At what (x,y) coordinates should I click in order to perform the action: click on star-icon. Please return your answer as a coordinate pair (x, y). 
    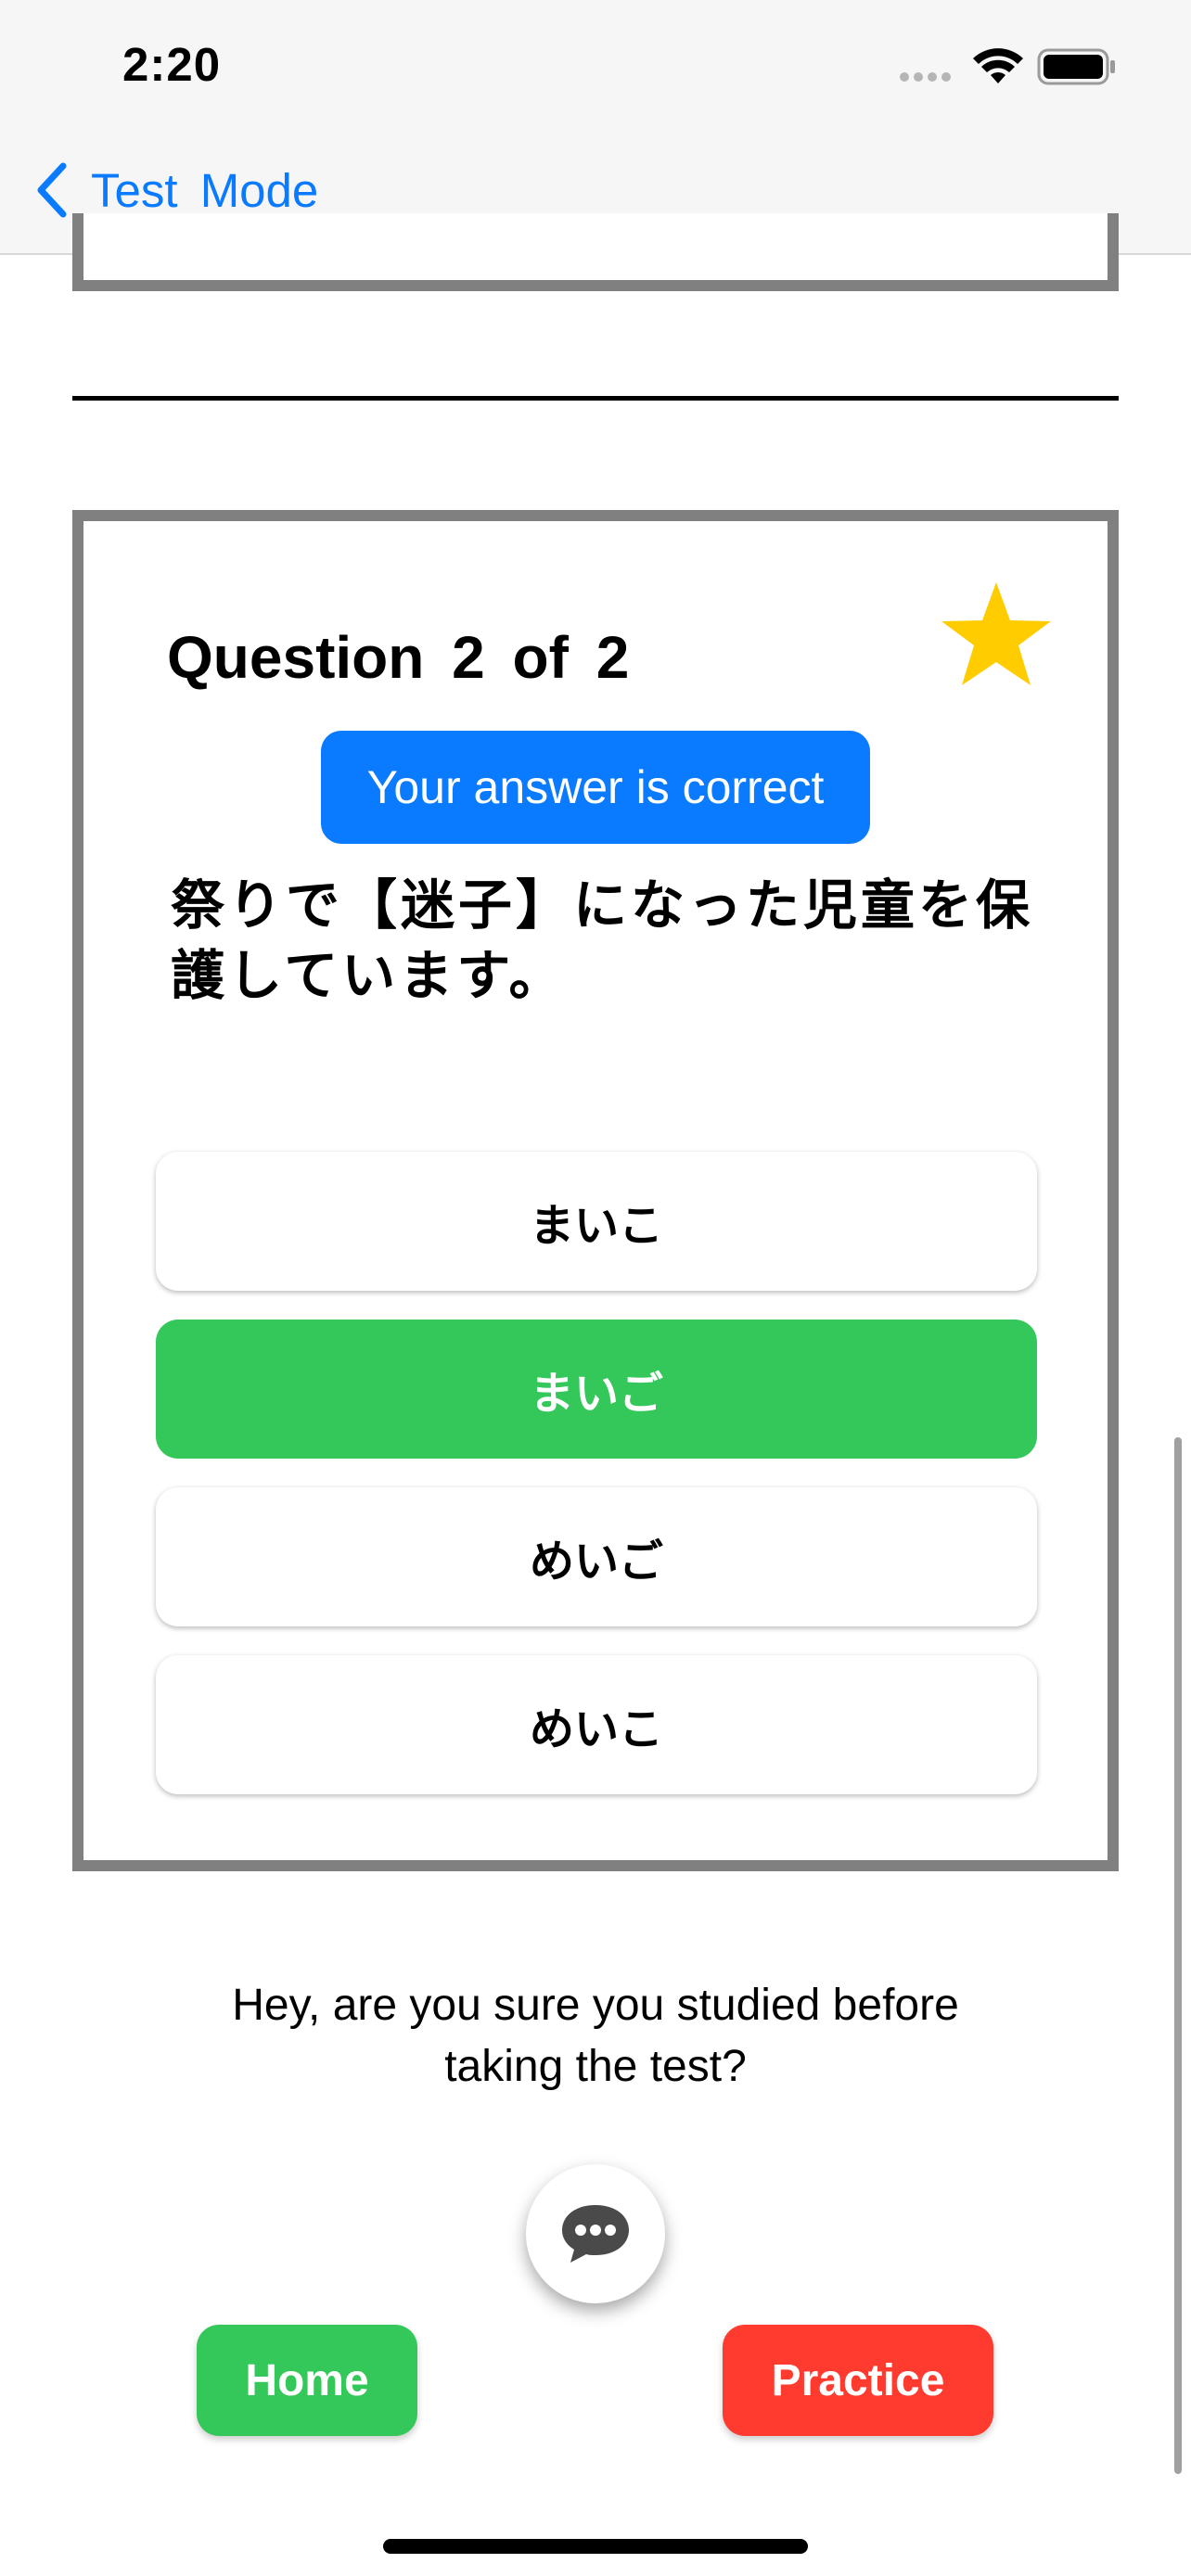
    Looking at the image, I should click on (996, 635).